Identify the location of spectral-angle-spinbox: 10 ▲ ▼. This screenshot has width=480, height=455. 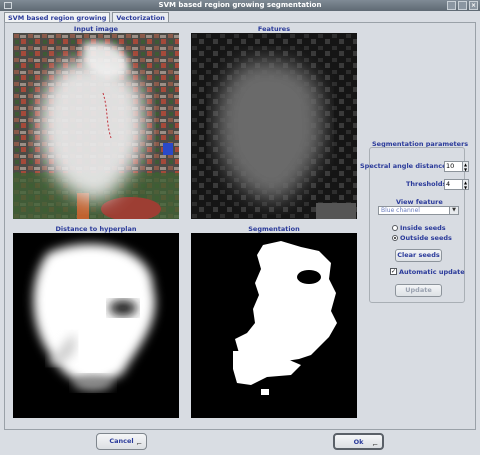
(456, 166).